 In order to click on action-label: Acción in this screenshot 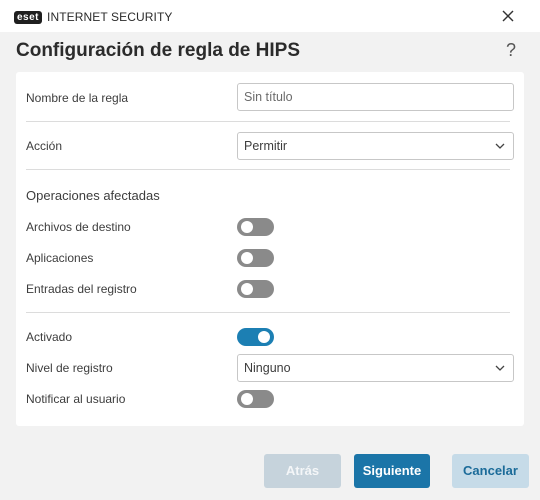, I will do `click(44, 146)`.